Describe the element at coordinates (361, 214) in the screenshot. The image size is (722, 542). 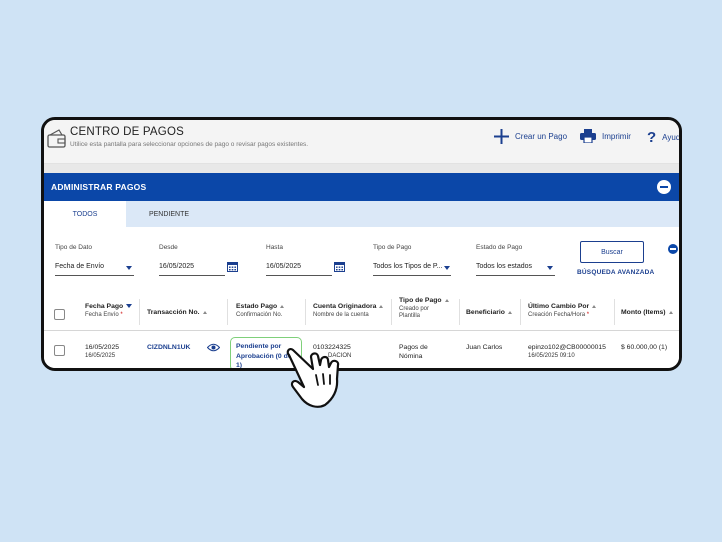
I see `tab-bar: TODOS PENDIENTE` at that location.